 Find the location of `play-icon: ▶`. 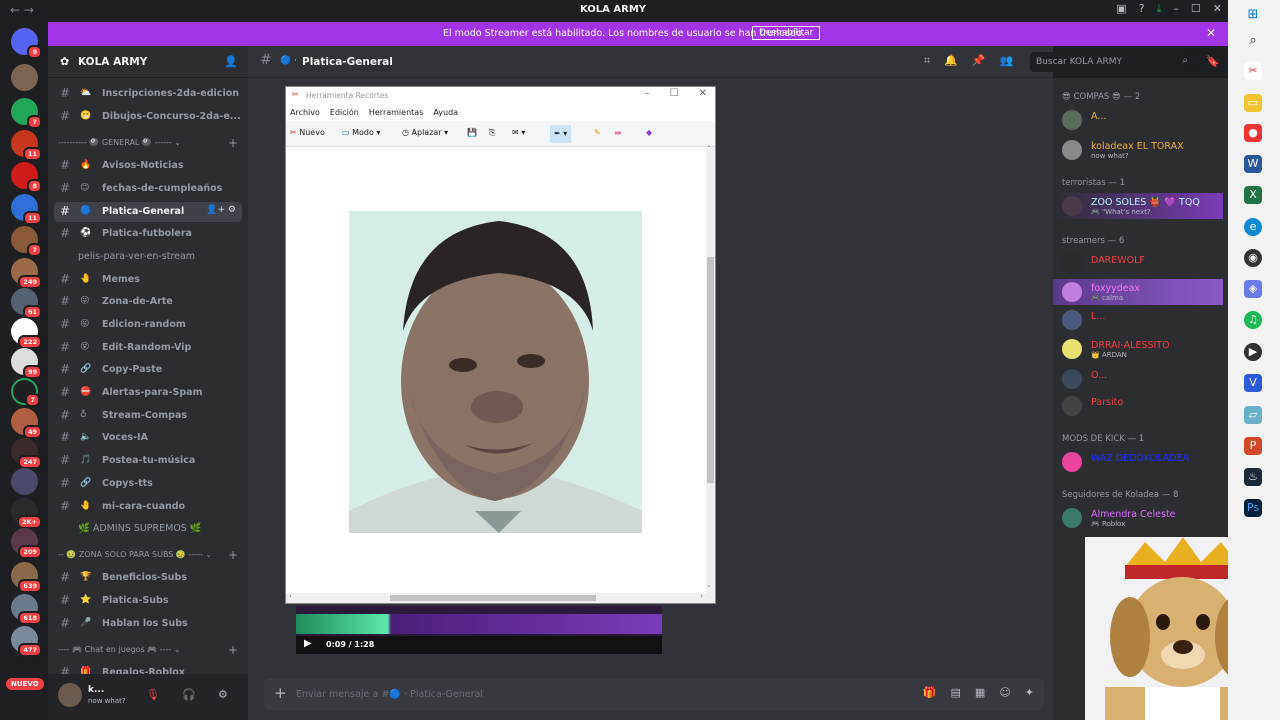

play-icon: ▶ is located at coordinates (308, 643).